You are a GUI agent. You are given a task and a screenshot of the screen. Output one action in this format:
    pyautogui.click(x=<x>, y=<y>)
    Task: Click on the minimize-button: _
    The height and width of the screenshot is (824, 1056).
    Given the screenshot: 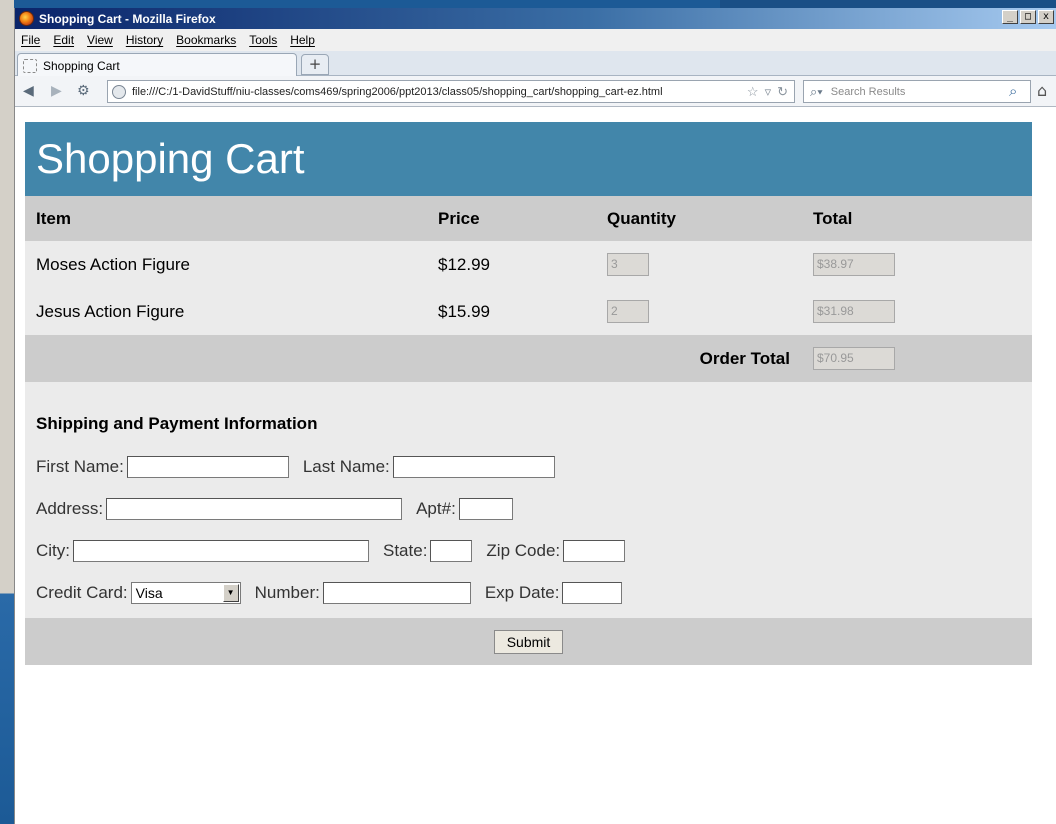 What is the action you would take?
    pyautogui.click(x=1010, y=17)
    